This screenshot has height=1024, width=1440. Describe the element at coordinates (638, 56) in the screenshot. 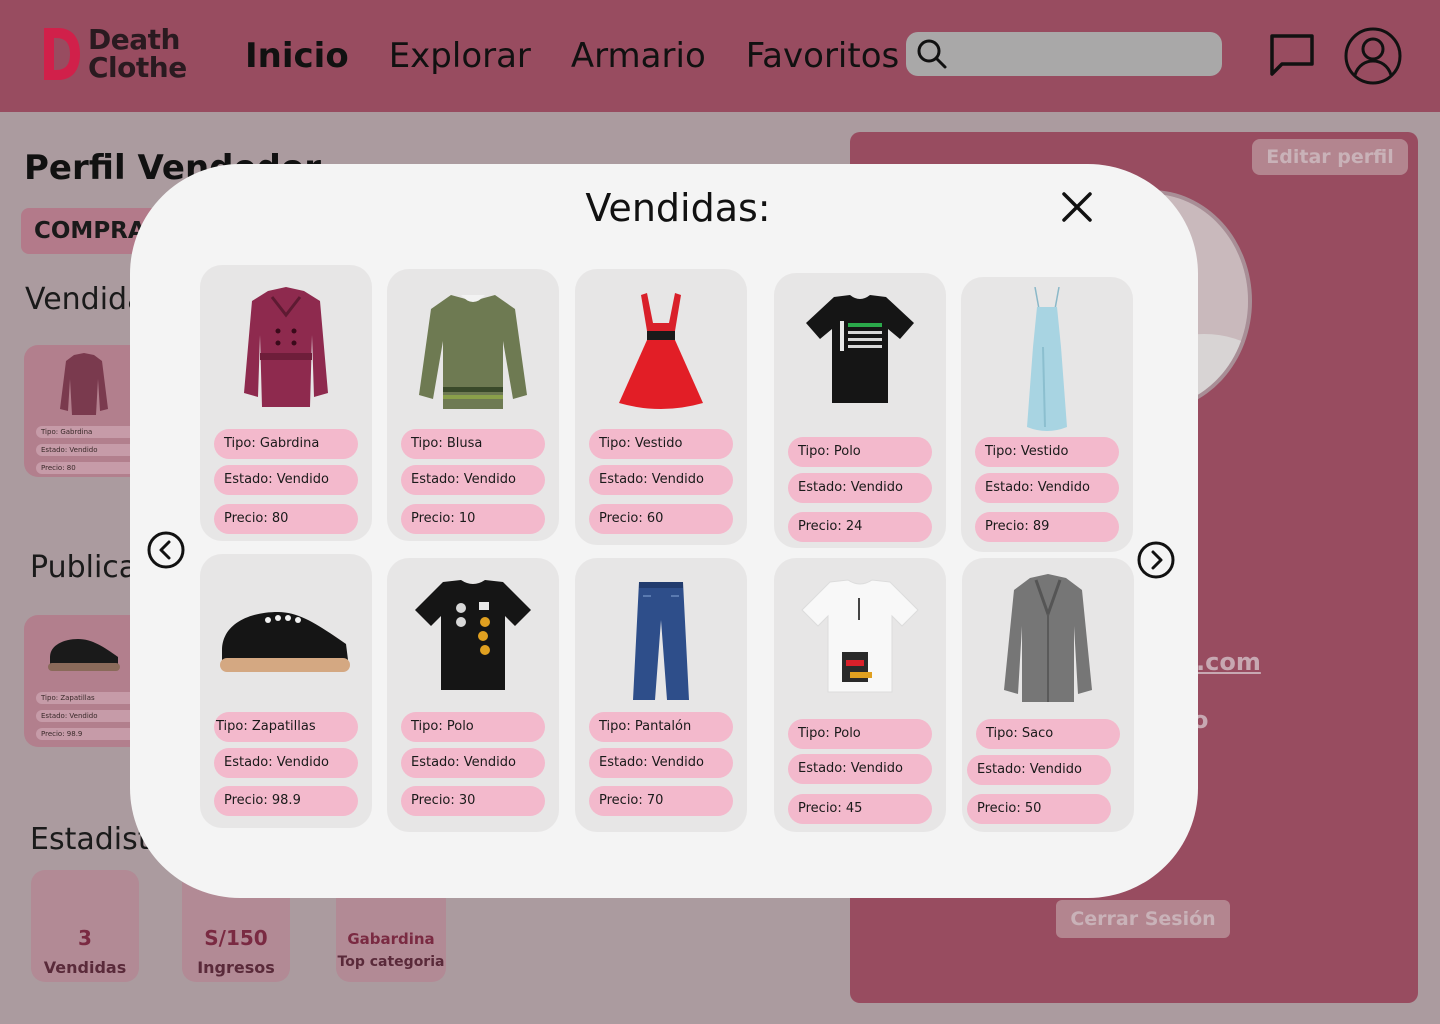

I see `nav-armario: Armario` at that location.